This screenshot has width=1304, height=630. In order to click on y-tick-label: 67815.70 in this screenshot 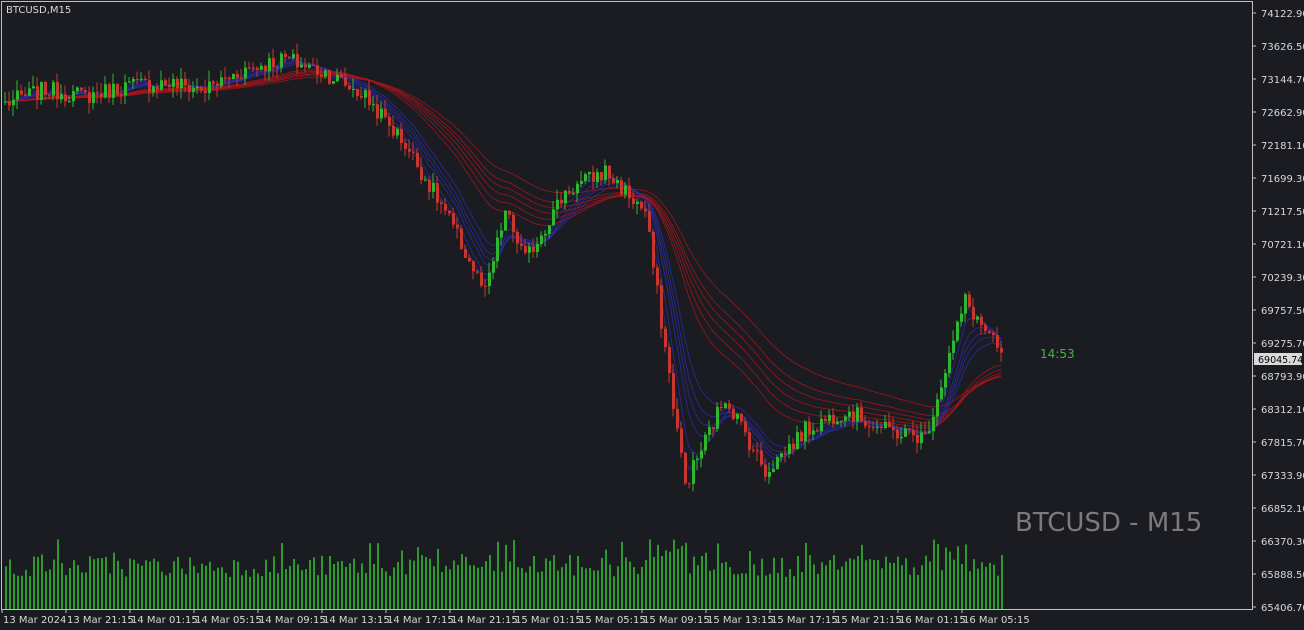, I will do `click(1282, 443)`.